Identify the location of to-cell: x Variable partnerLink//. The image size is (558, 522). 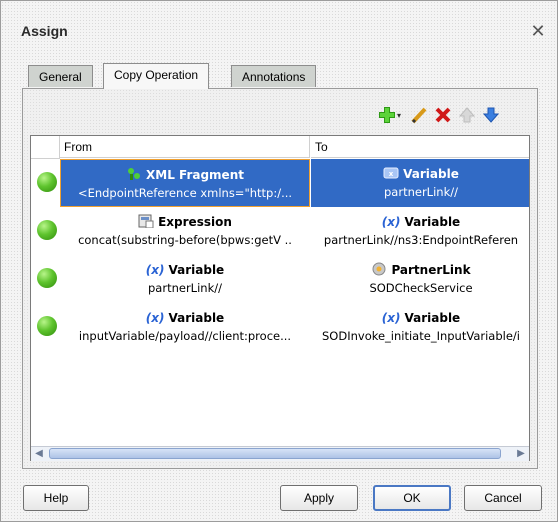
(420, 183).